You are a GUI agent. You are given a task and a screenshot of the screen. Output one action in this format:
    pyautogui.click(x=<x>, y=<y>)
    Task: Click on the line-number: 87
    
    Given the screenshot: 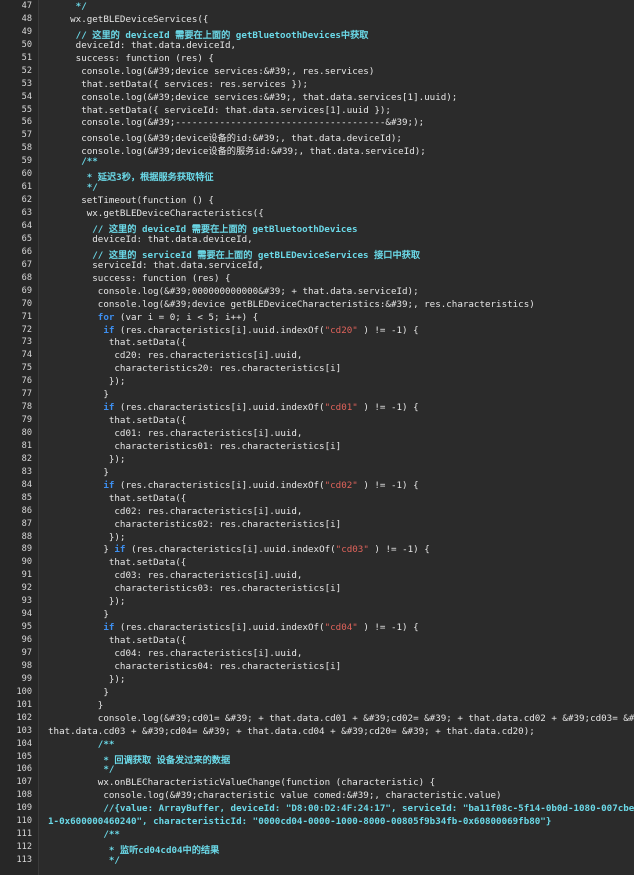 What is the action you would take?
    pyautogui.click(x=26, y=523)
    